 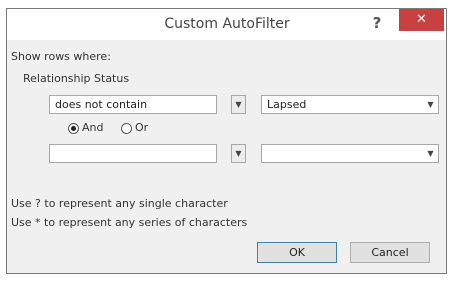 What do you see at coordinates (350, 104) in the screenshot?
I see `criteria1-value-combo: Lapsed ▼` at bounding box center [350, 104].